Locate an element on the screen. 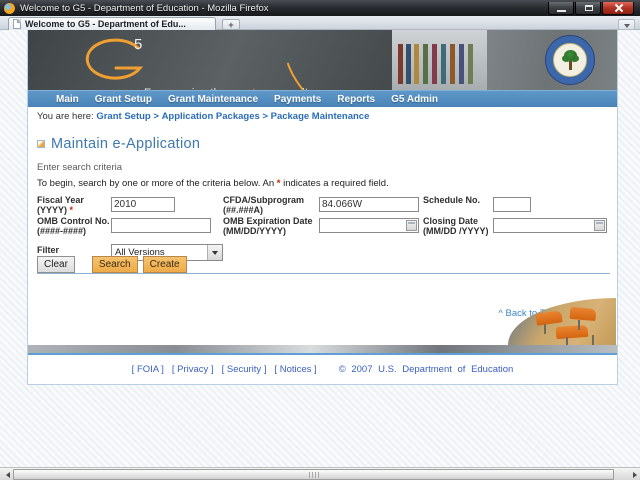 Image resolution: width=640 pixels, height=480 pixels. cfda-cell is located at coordinates (371, 203).